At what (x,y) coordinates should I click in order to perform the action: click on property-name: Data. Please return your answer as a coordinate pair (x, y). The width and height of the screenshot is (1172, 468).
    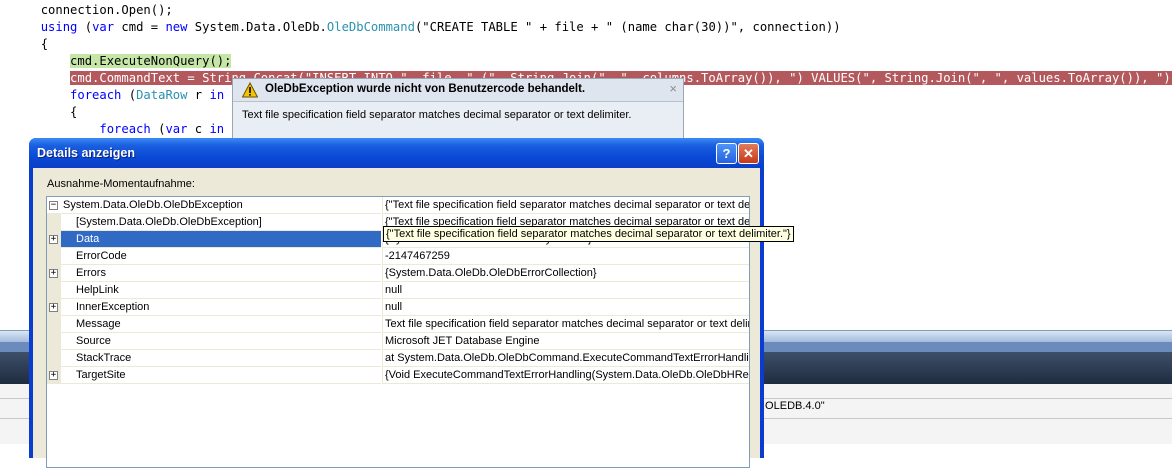
    Looking at the image, I should click on (88, 239).